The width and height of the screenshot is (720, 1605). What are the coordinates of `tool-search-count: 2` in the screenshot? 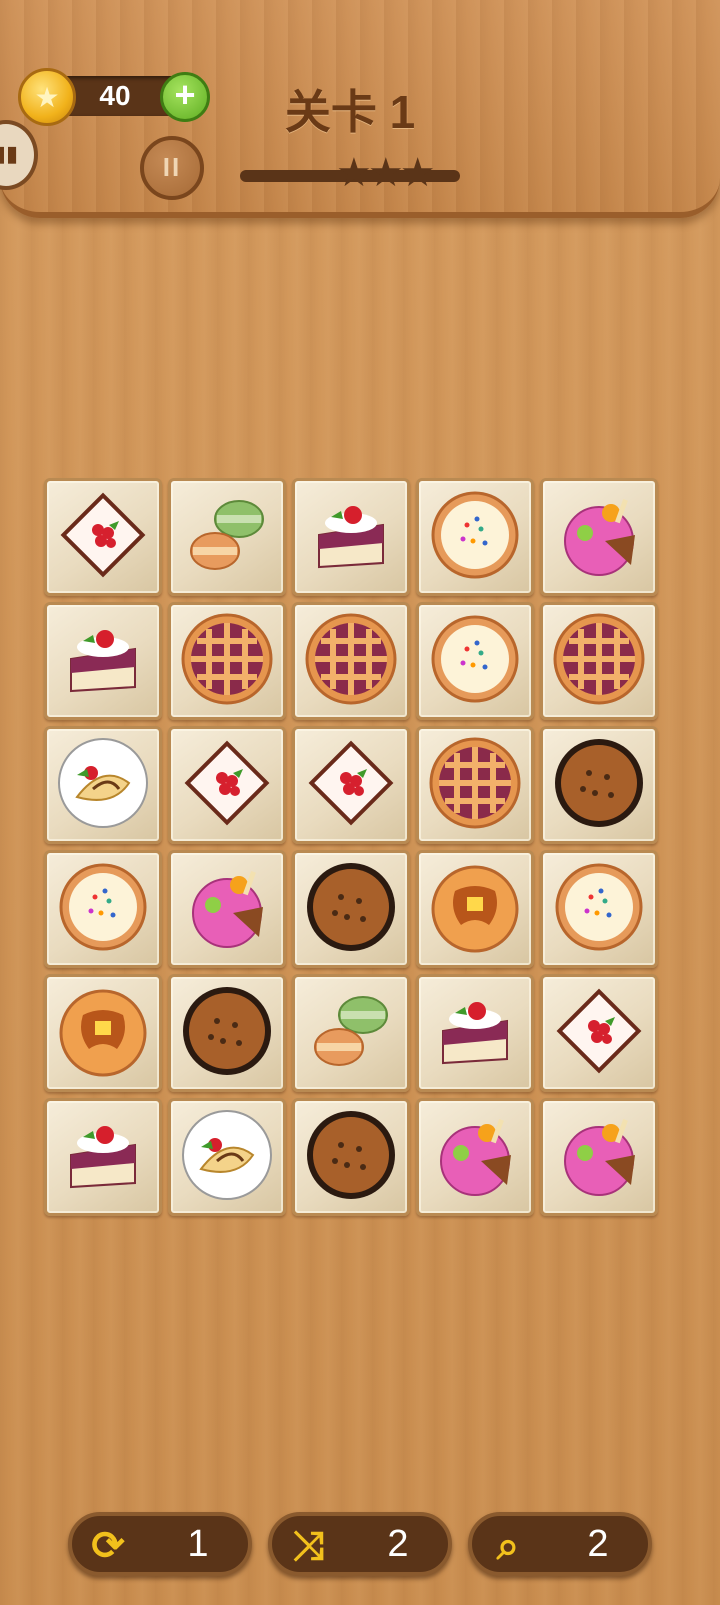 It's located at (598, 1544).